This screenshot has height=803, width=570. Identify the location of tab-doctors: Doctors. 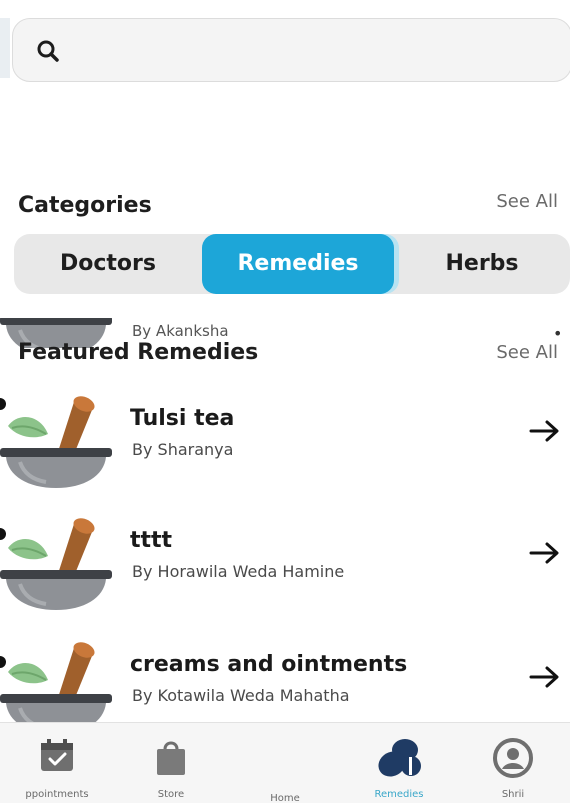
(108, 264).